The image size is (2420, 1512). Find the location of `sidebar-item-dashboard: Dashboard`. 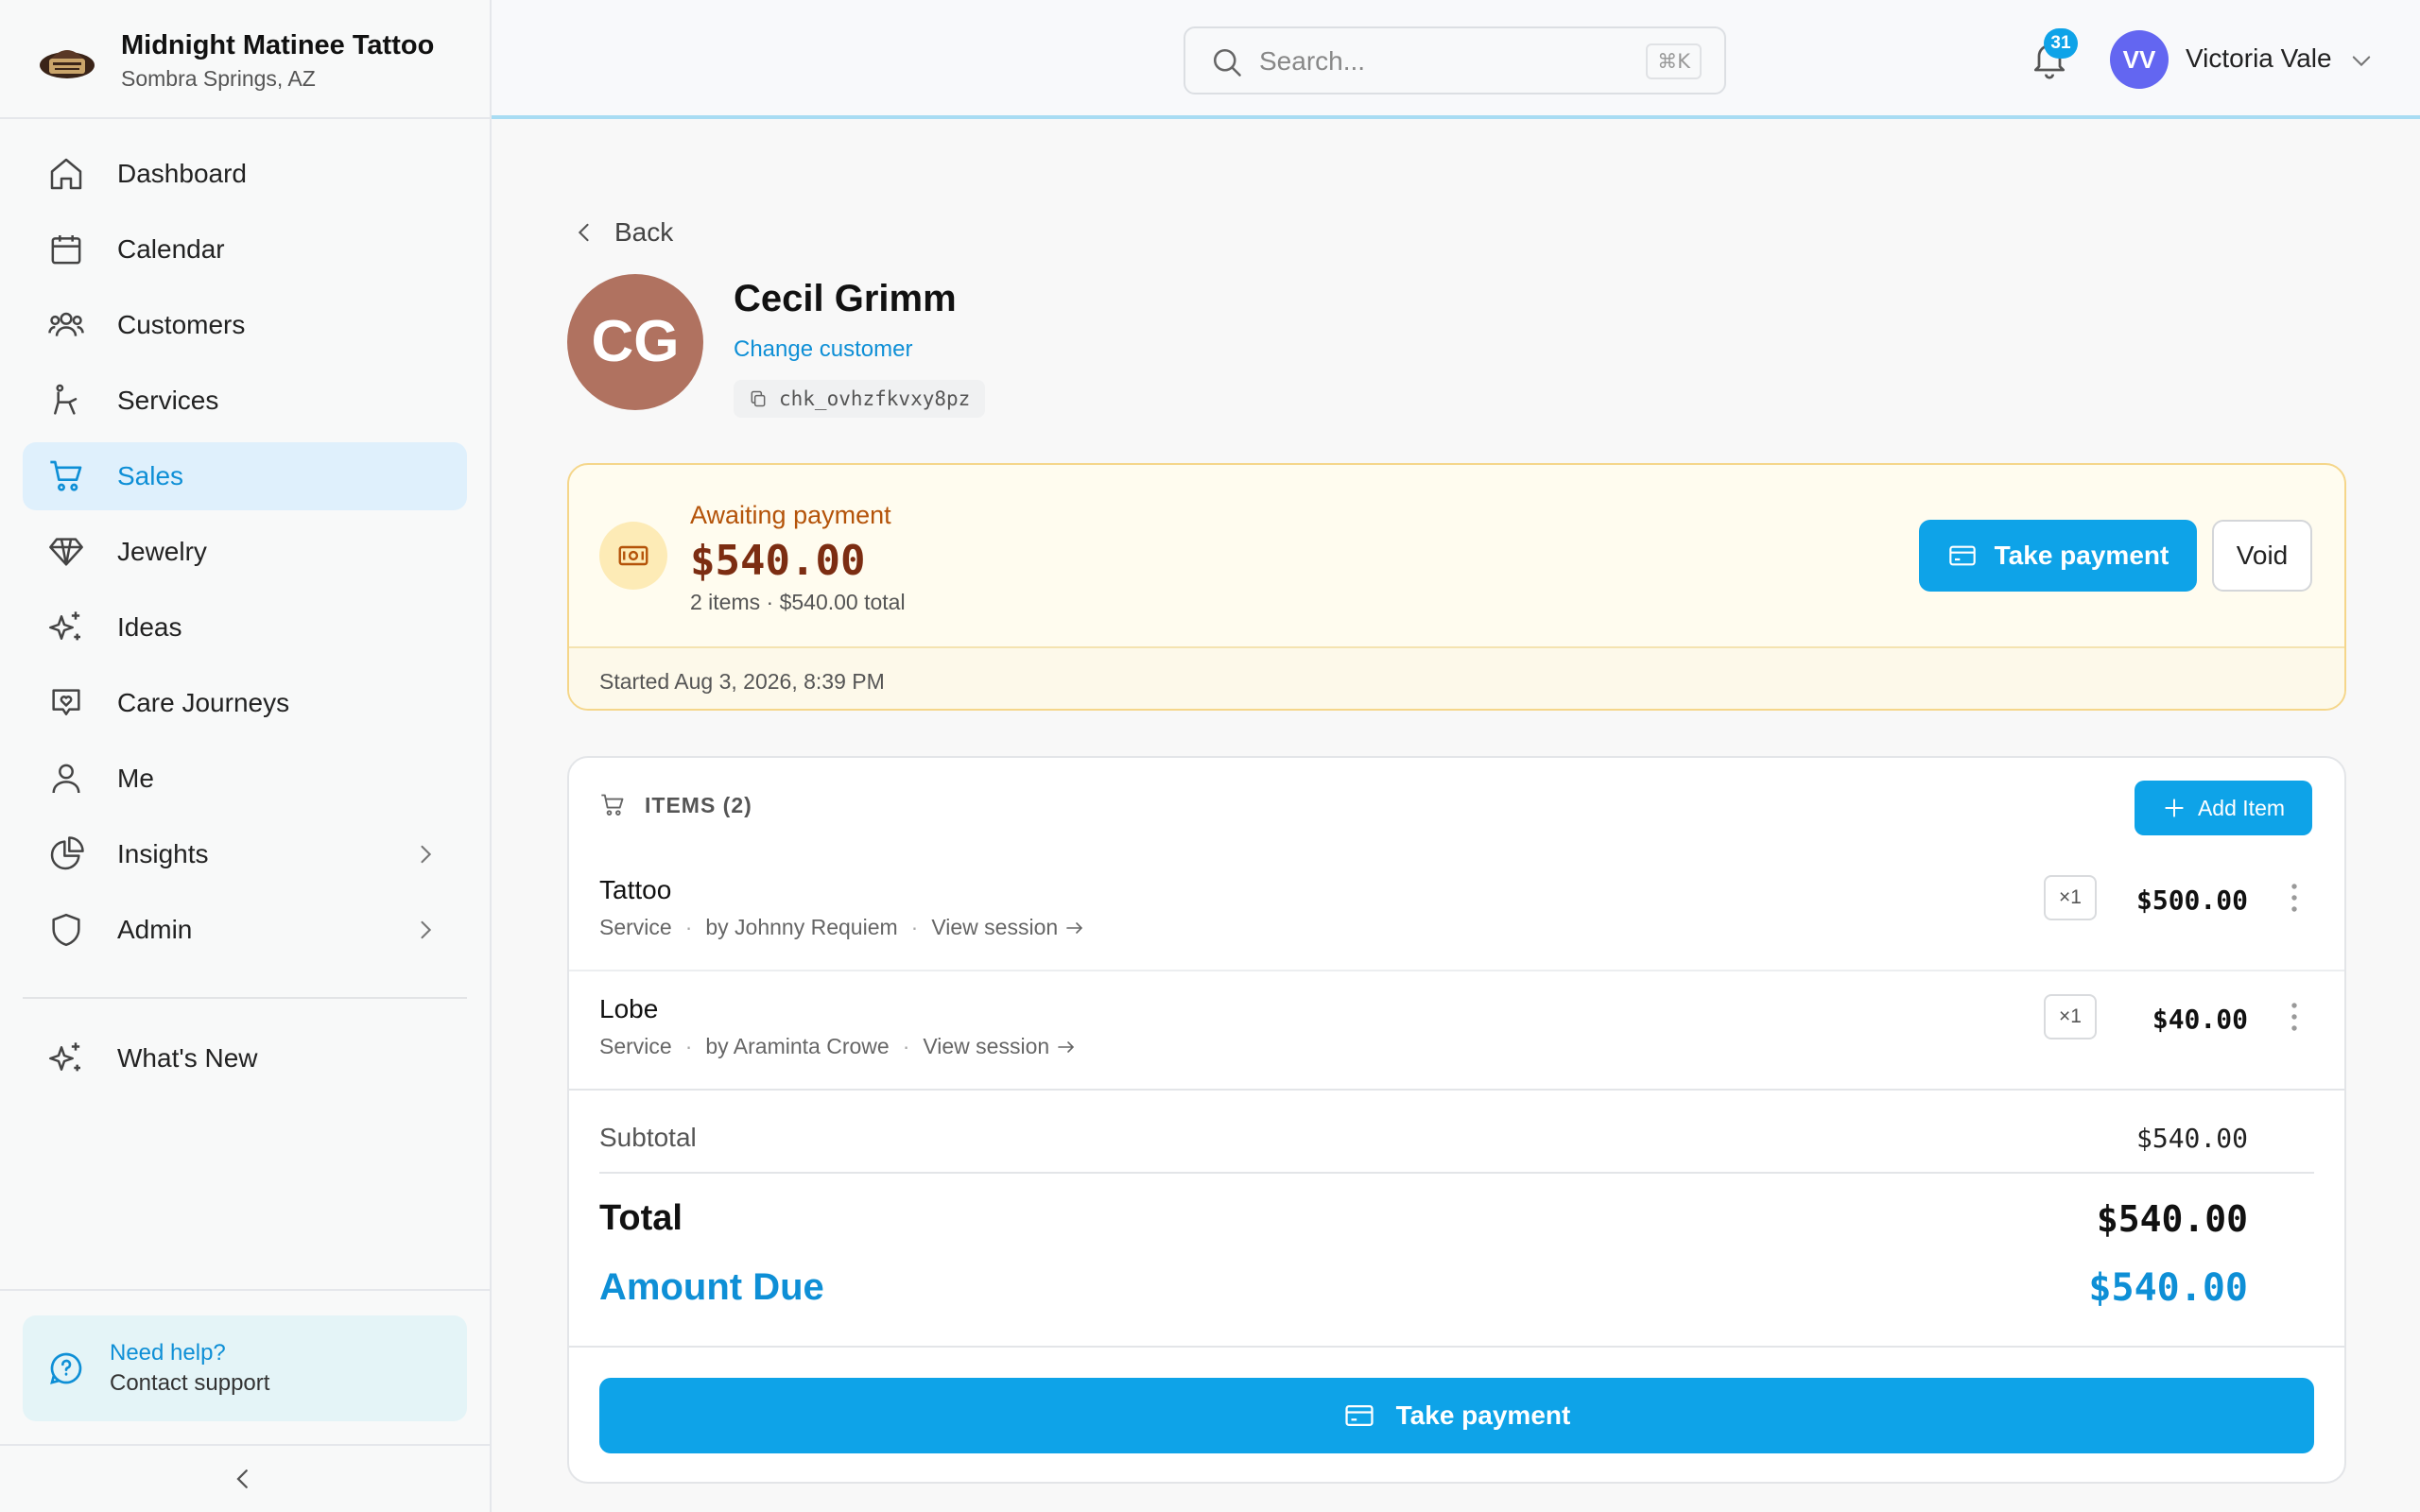

sidebar-item-dashboard: Dashboard is located at coordinates (245, 174).